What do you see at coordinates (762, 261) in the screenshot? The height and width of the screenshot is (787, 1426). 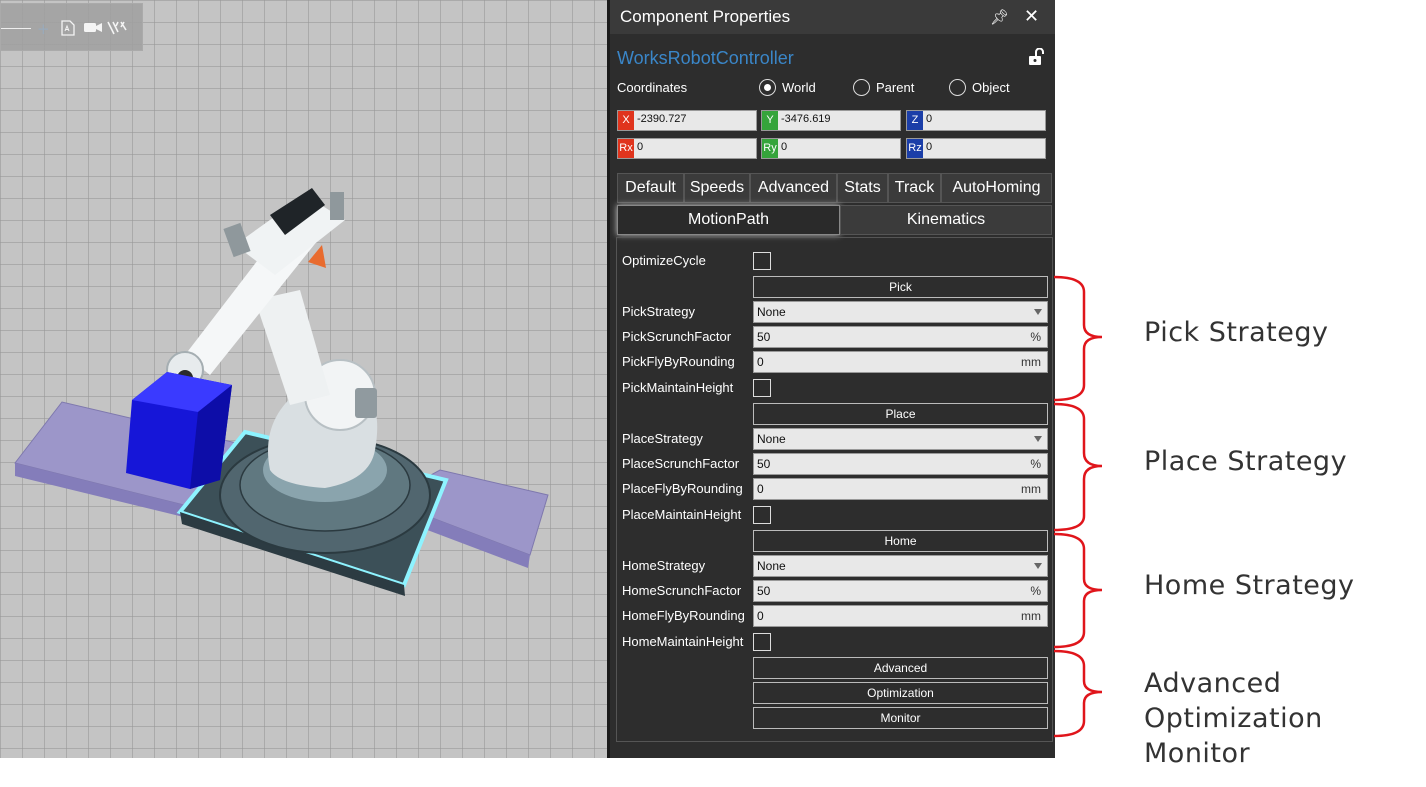 I see `optimize-cycle-checkbox` at bounding box center [762, 261].